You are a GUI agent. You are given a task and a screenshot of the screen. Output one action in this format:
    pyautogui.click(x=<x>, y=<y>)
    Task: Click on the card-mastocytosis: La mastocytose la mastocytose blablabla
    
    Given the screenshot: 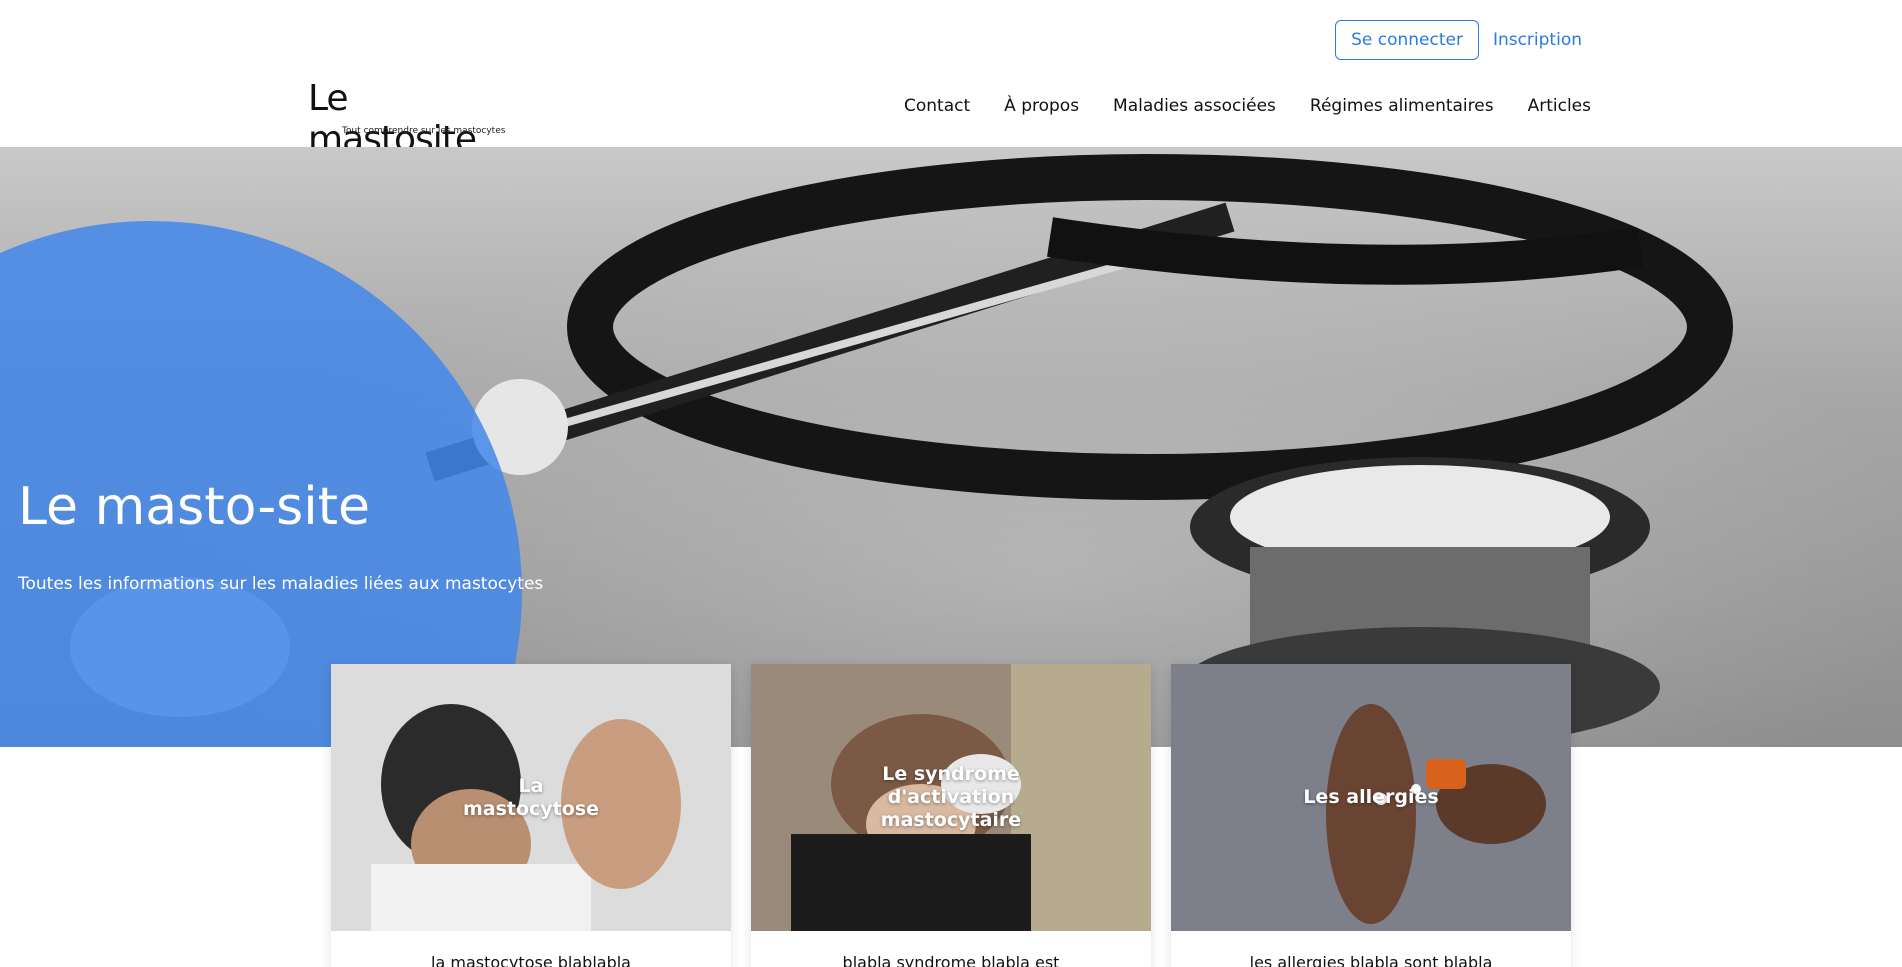 What is the action you would take?
    pyautogui.click(x=531, y=815)
    